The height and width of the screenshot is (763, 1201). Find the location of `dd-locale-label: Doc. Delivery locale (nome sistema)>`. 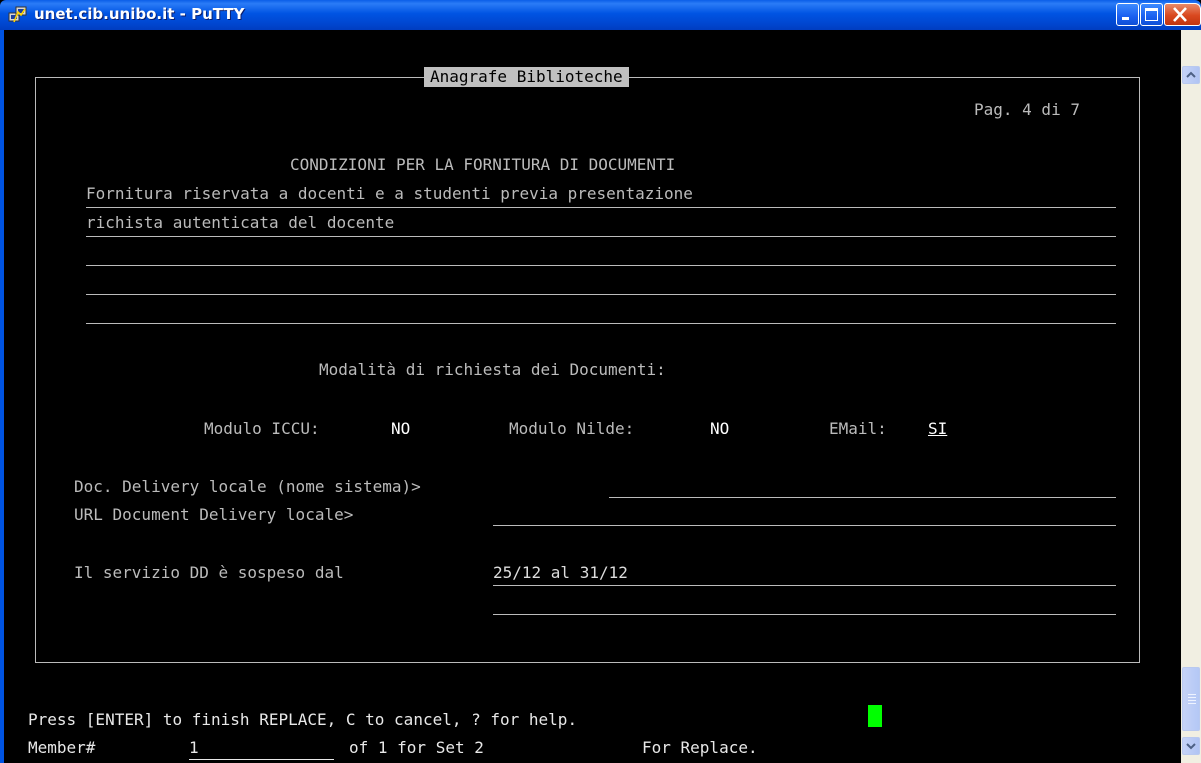

dd-locale-label: Doc. Delivery locale (nome sistema)> is located at coordinates (247, 486).